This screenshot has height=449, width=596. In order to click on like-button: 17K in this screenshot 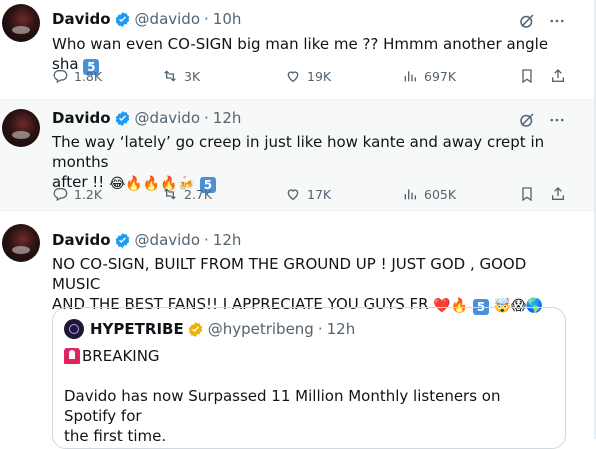, I will do `click(308, 194)`.